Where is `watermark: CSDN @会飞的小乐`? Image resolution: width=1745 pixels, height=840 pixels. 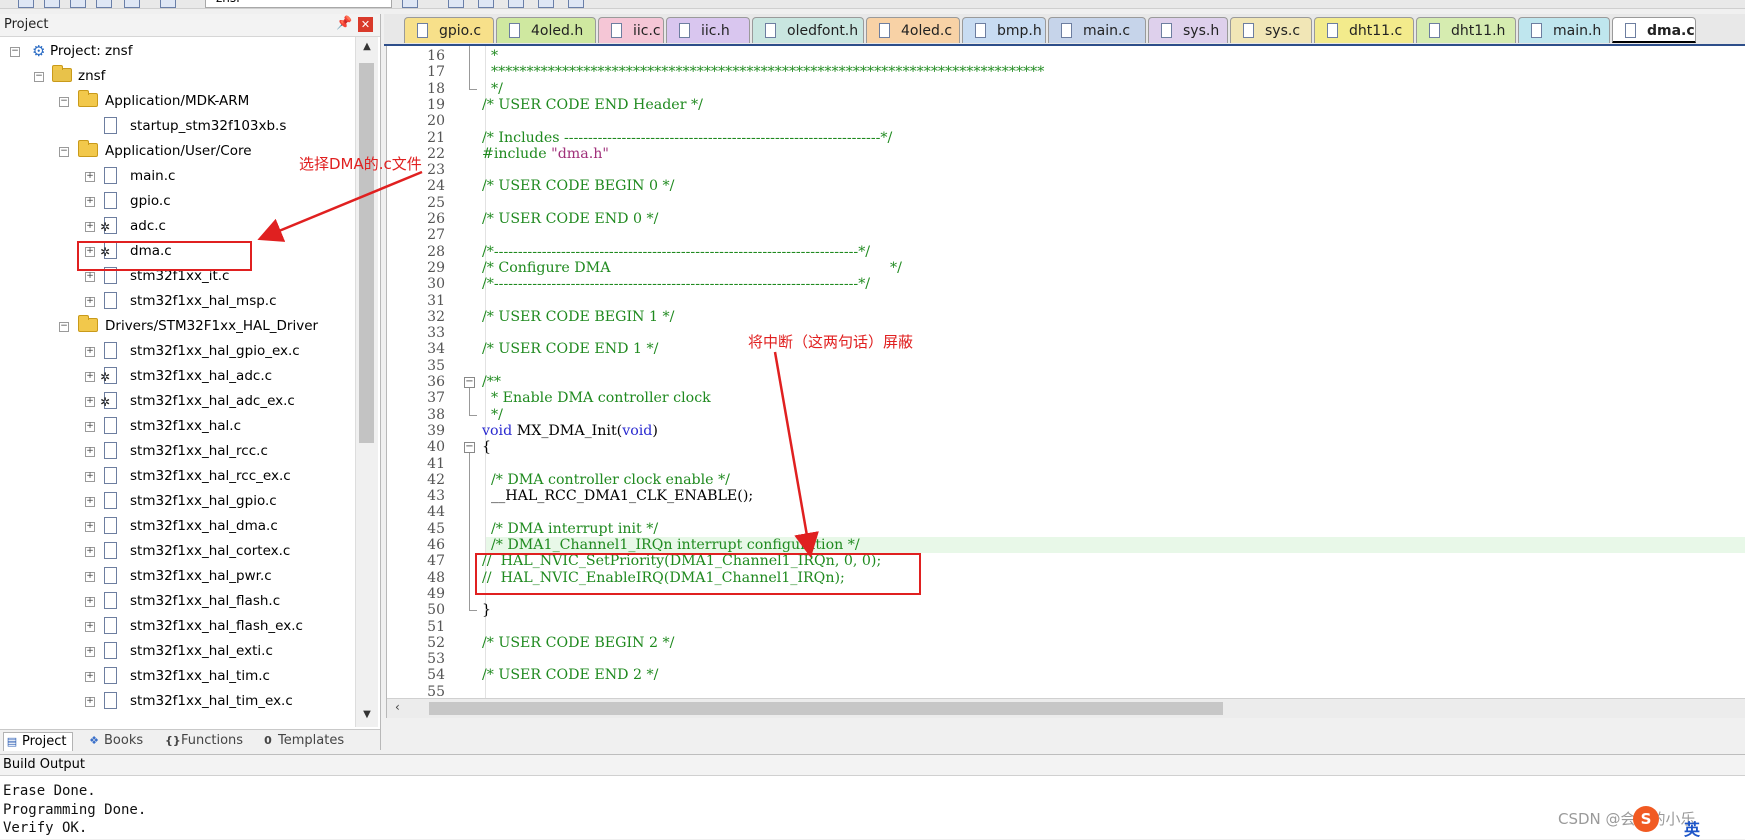
watermark: CSDN @会飞的小乐 is located at coordinates (1627, 819).